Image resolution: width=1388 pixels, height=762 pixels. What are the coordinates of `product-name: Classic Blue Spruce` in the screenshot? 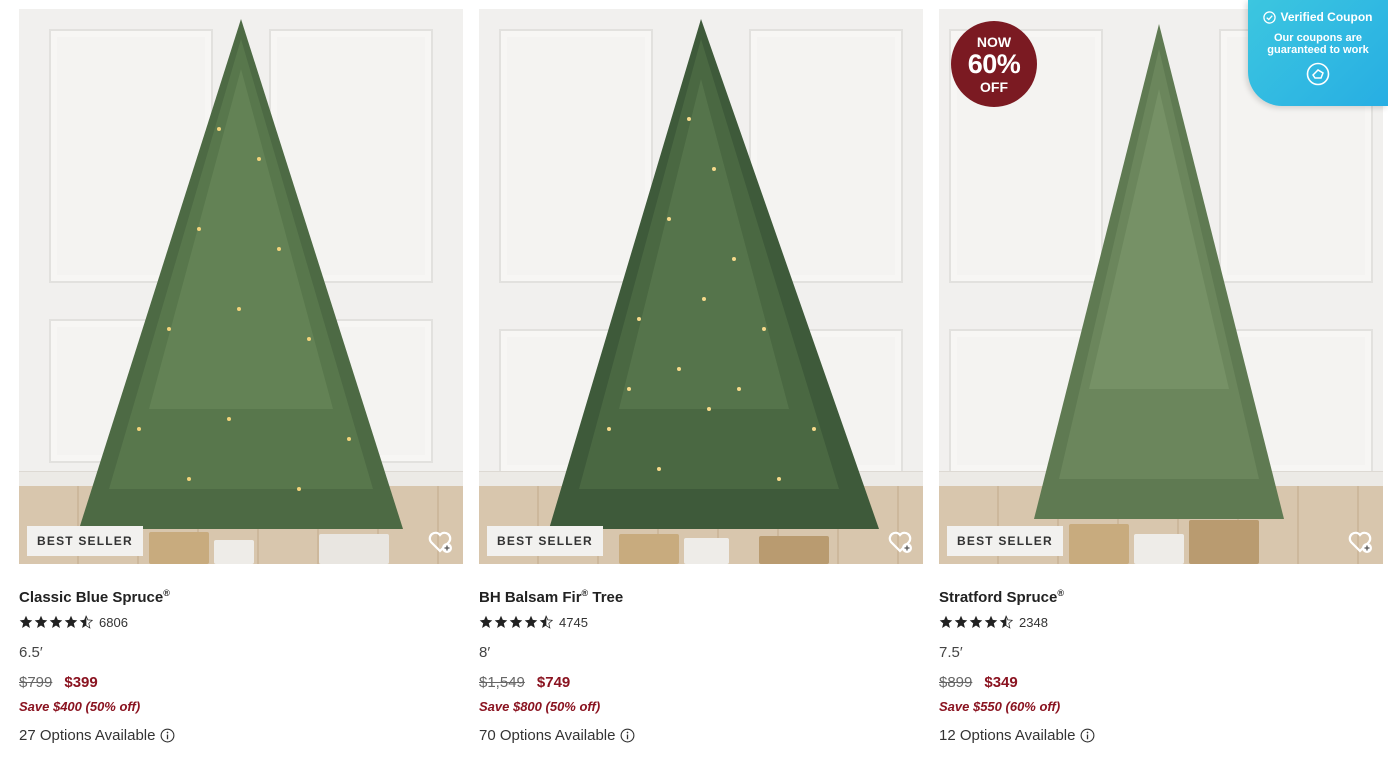 It's located at (91, 597).